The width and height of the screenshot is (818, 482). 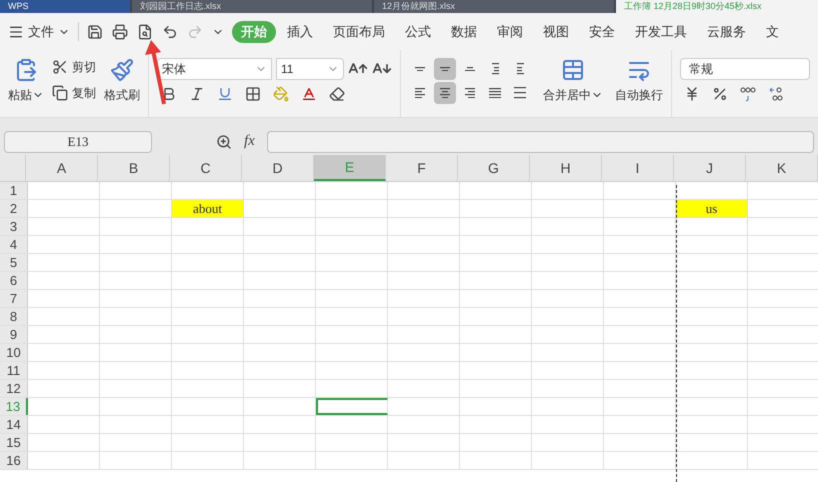 What do you see at coordinates (359, 31) in the screenshot?
I see `ribbon-tab: 页面布局` at bounding box center [359, 31].